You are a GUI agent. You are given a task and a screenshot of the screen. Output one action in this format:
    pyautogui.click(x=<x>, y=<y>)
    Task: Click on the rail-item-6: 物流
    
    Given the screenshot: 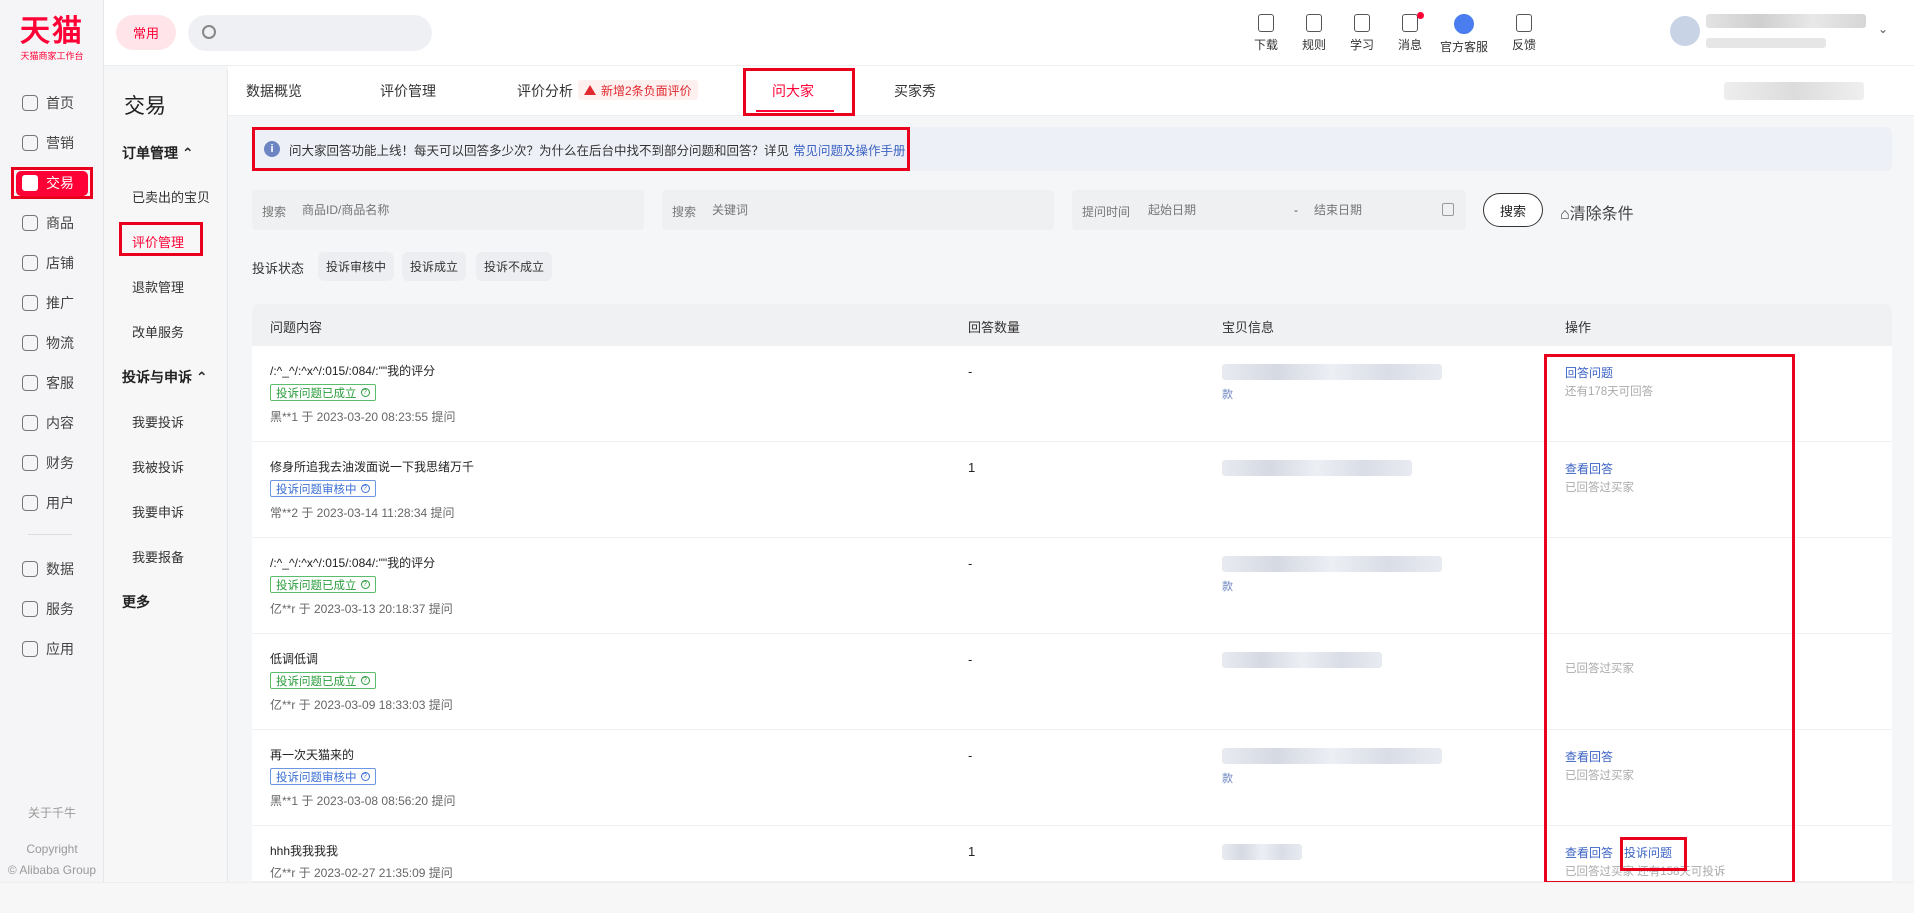 What is the action you would take?
    pyautogui.click(x=48, y=343)
    